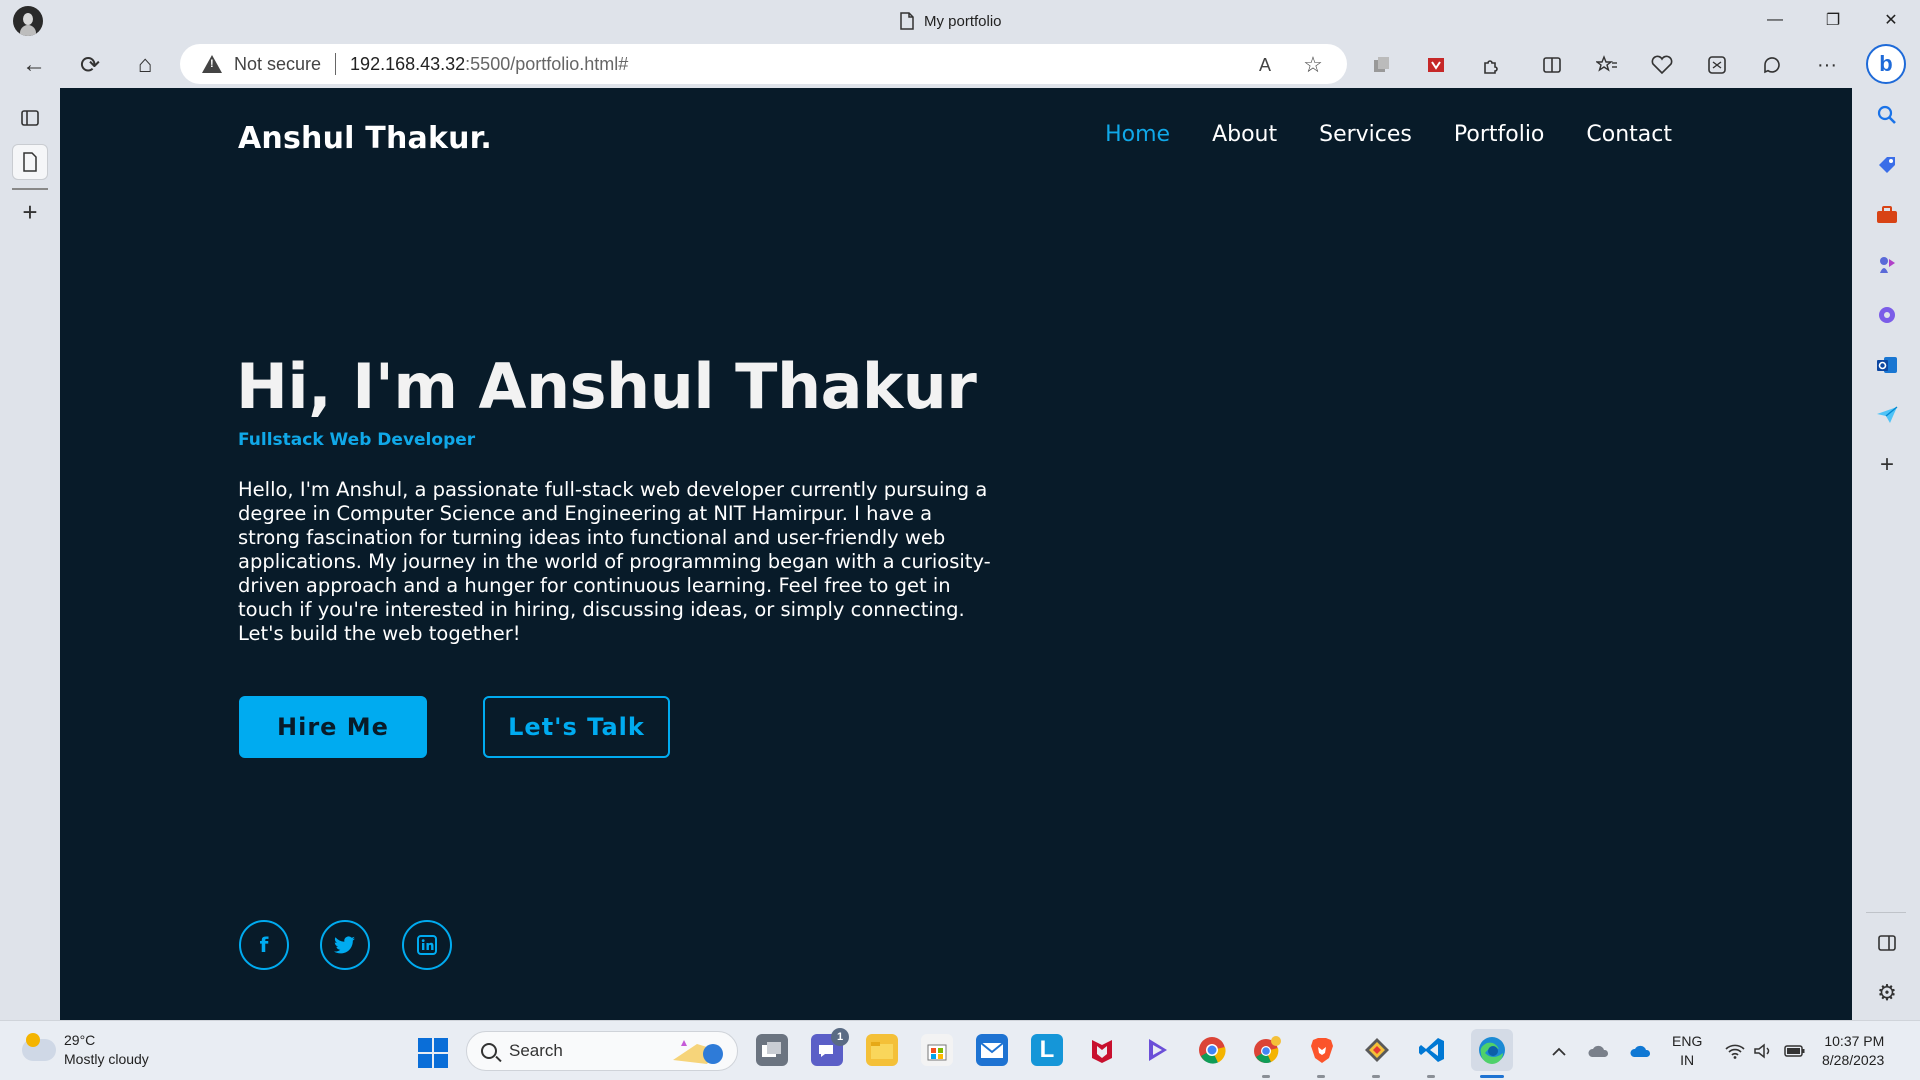 The image size is (1920, 1080). I want to click on url-path: :5500/portfolio.html#, so click(546, 64).